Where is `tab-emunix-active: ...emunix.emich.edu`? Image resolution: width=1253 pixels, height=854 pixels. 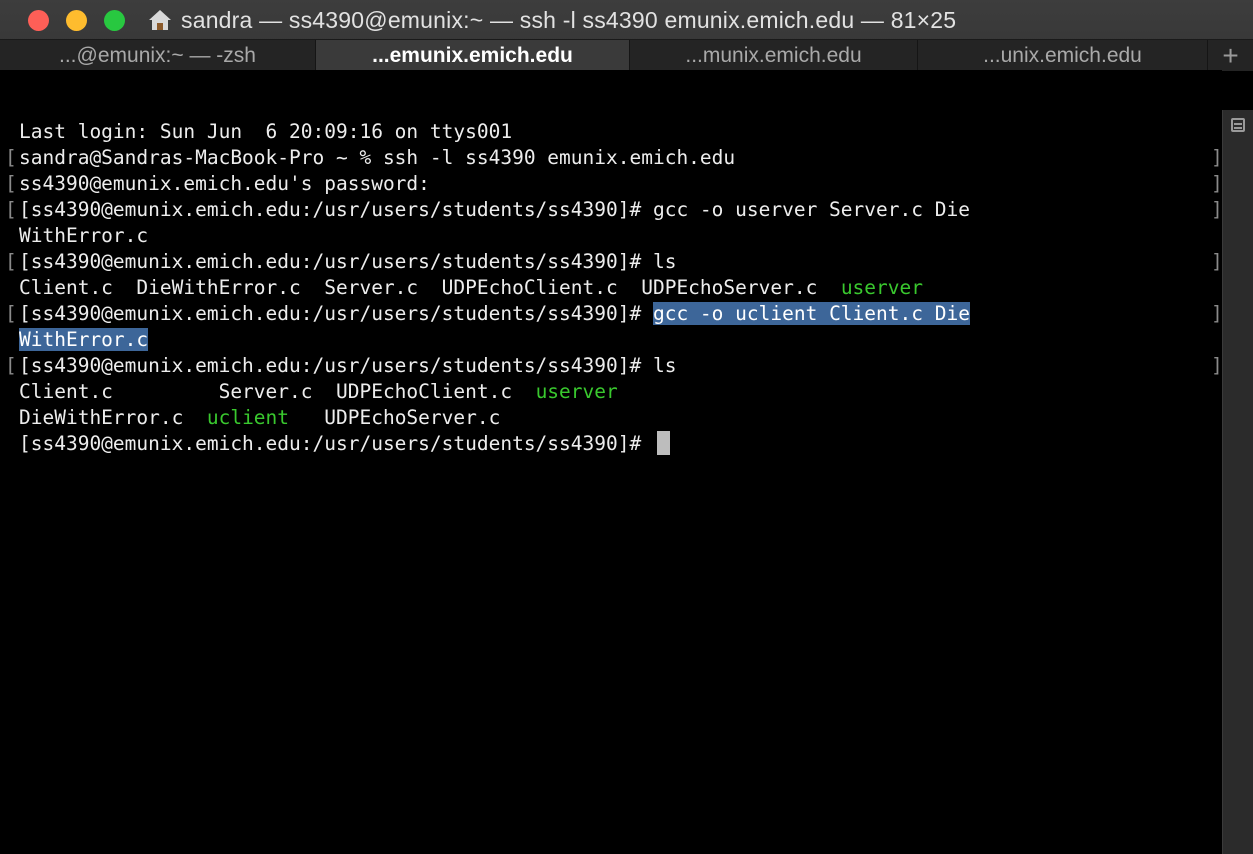 tab-emunix-active: ...emunix.emich.edu is located at coordinates (473, 55).